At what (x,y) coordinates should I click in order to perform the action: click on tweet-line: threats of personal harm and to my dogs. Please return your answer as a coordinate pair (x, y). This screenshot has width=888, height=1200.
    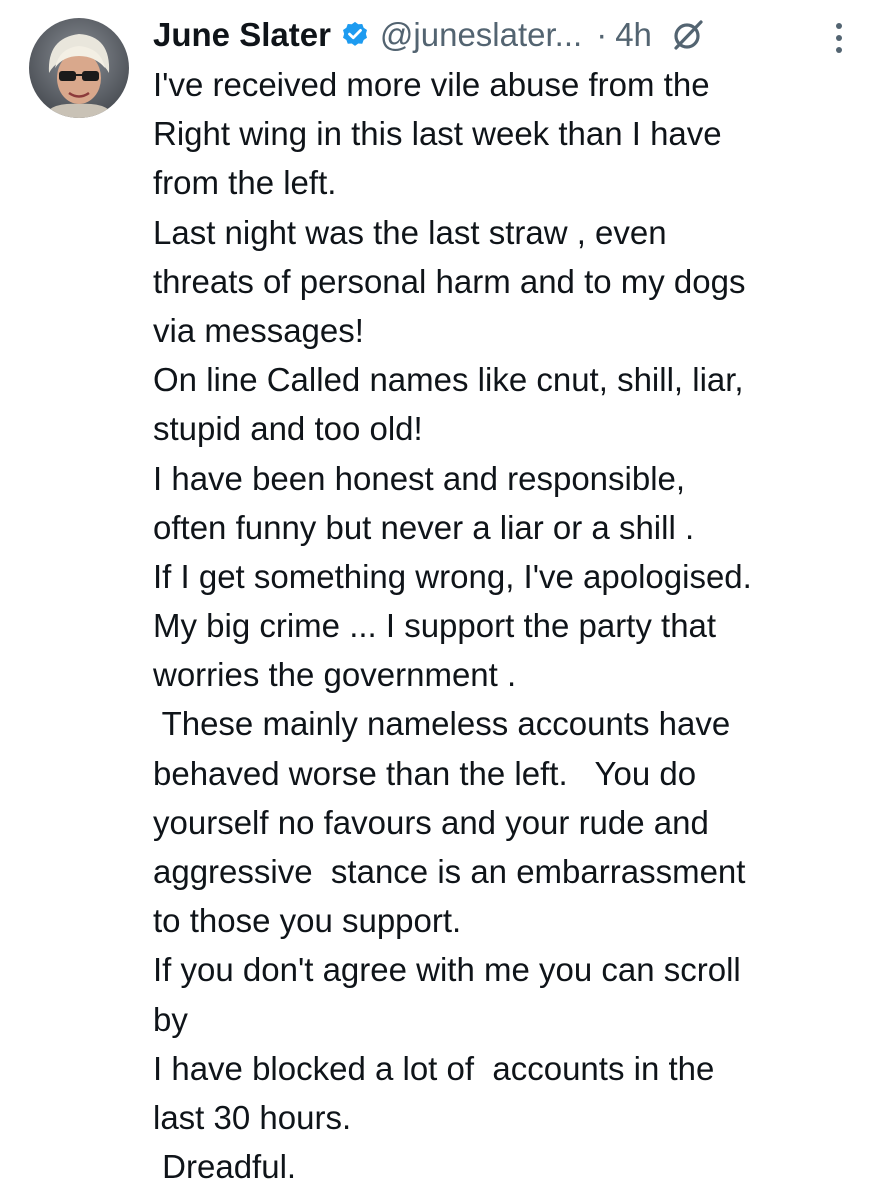
    Looking at the image, I should click on (449, 281).